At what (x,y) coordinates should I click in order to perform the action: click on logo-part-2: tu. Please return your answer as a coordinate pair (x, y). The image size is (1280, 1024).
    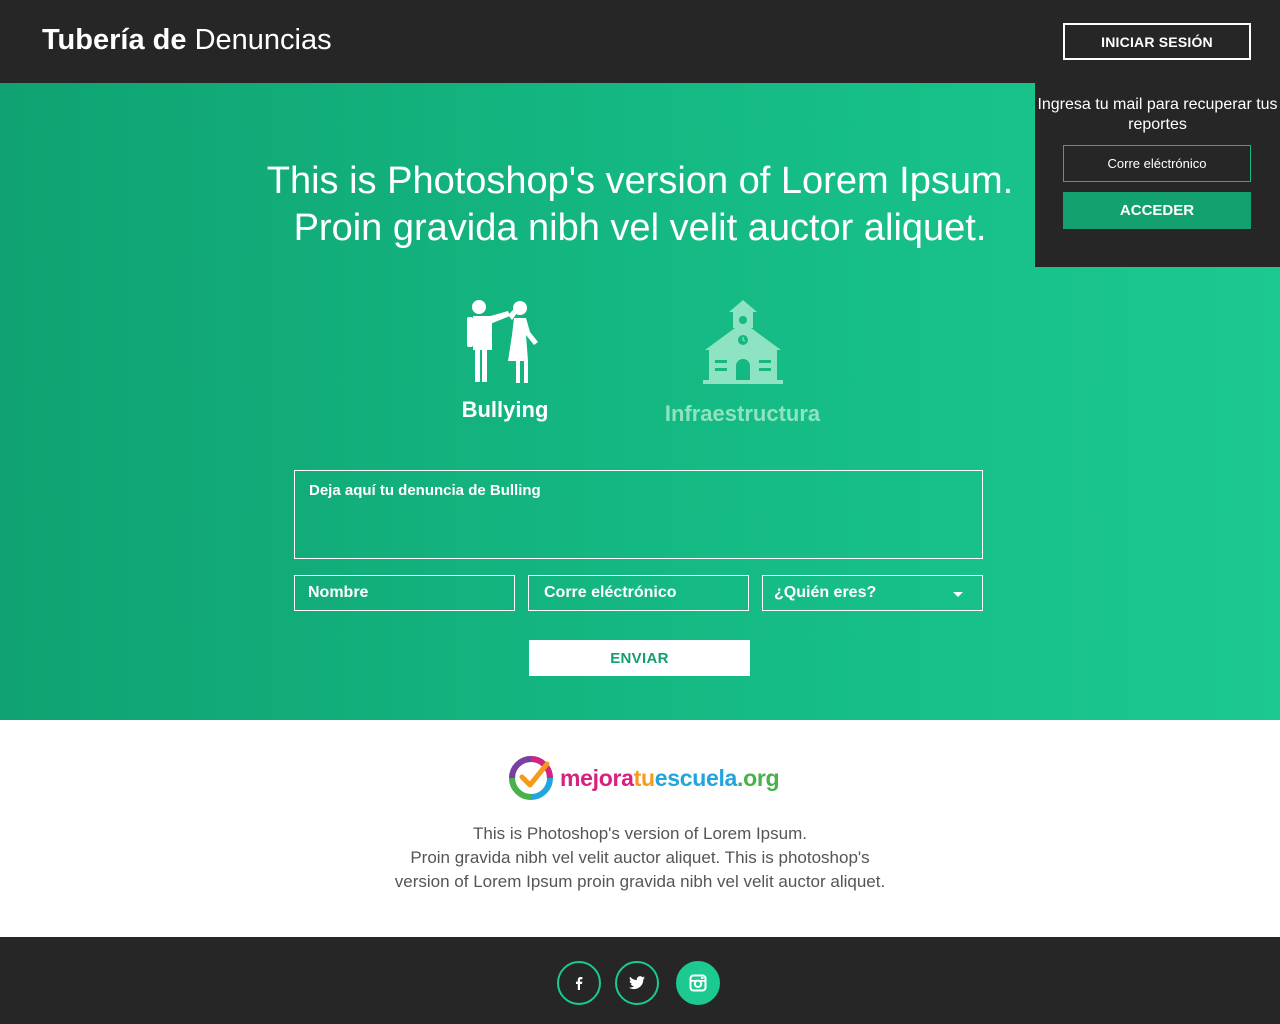
    Looking at the image, I should click on (644, 777).